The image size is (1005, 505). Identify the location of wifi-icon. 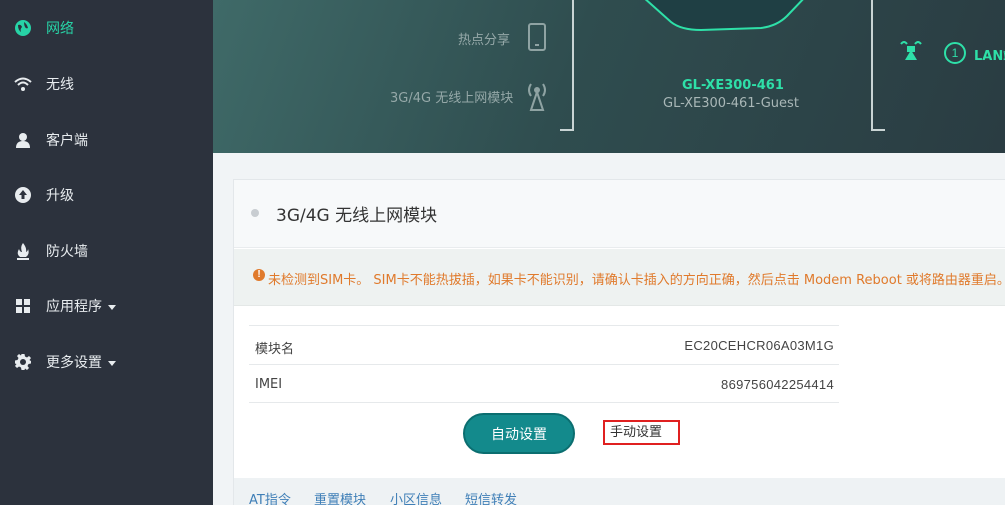
(23, 84).